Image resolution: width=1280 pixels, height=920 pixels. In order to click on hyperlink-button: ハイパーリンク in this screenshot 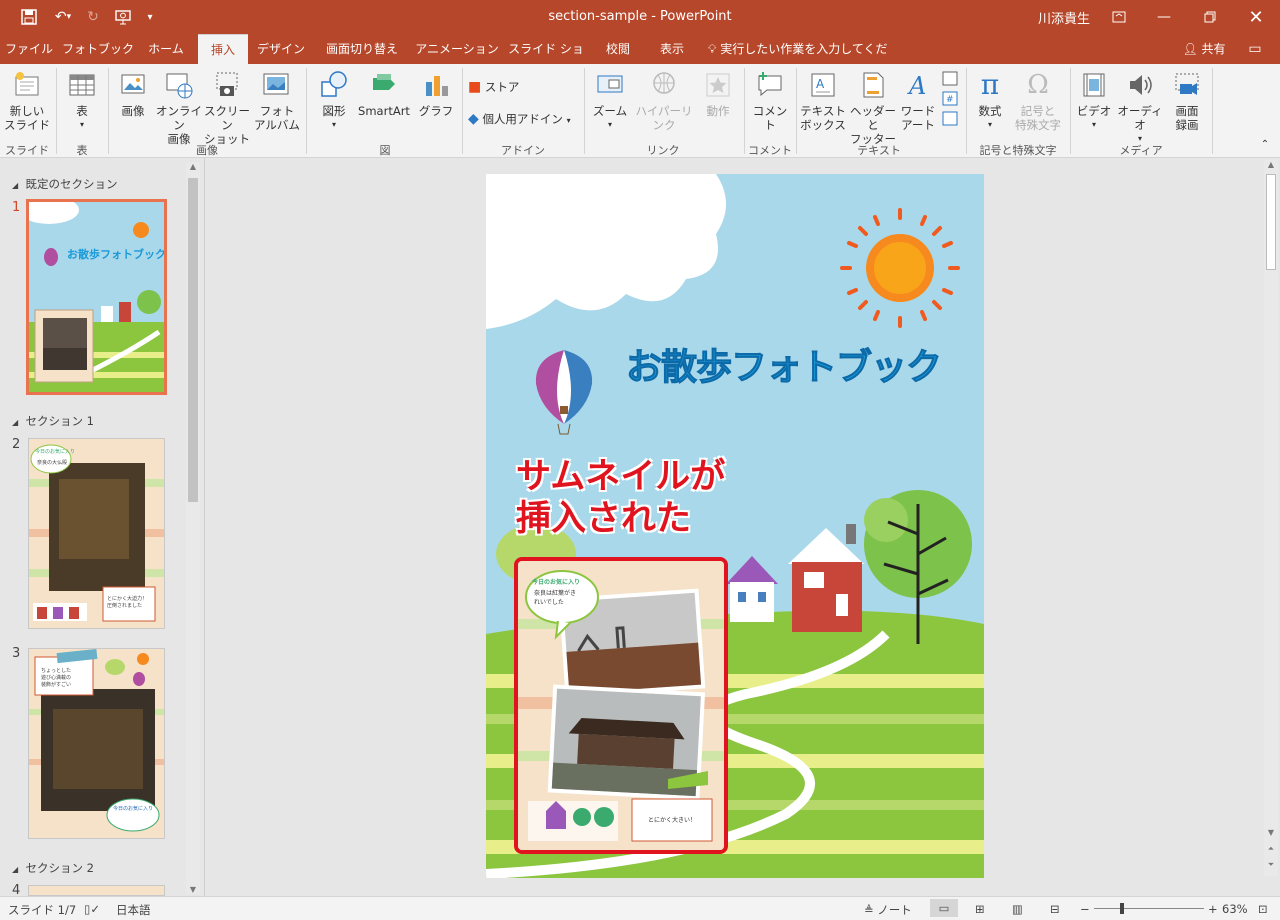, I will do `click(664, 101)`.